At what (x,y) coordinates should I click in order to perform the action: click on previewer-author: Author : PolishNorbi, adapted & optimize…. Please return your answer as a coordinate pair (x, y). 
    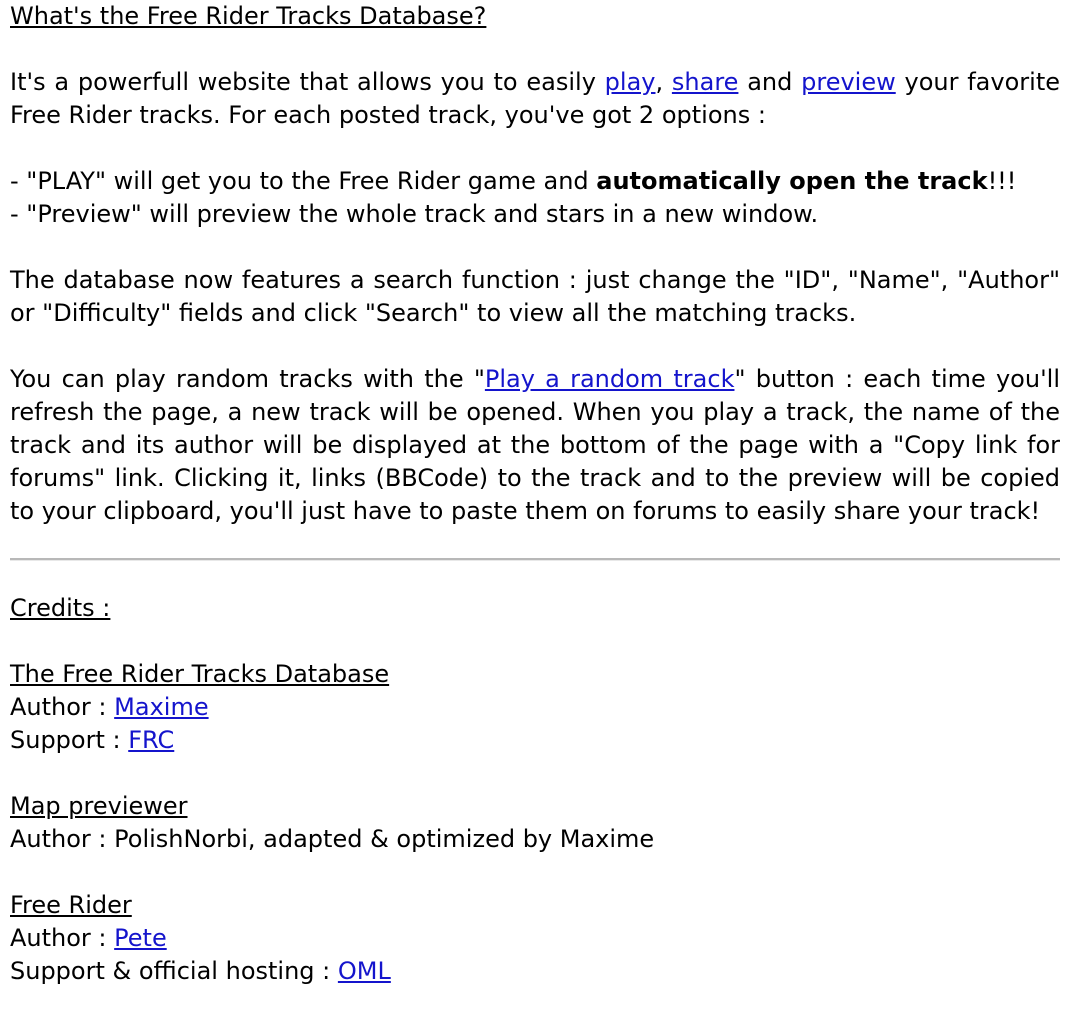
    Looking at the image, I should click on (332, 839).